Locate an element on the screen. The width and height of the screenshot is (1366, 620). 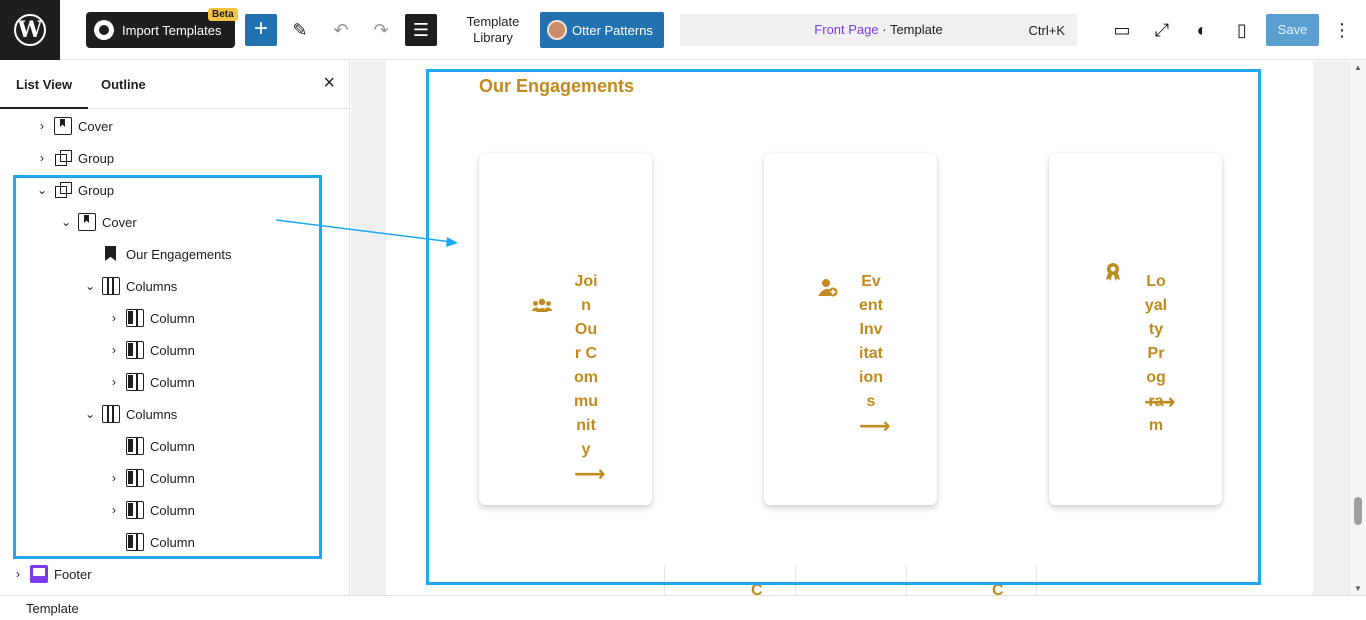
sidebar-tabs: List View Outline × is located at coordinates (174, 85).